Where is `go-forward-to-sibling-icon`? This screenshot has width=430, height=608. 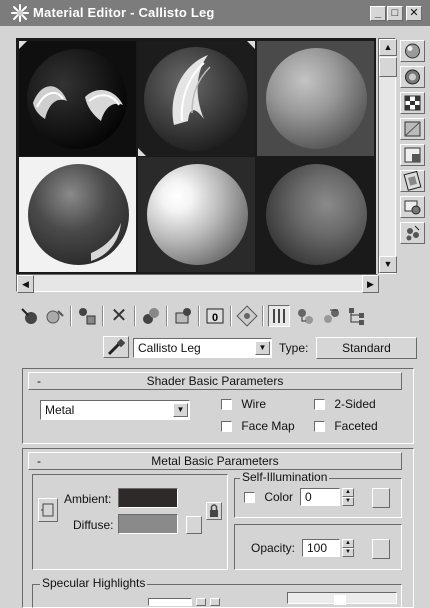
go-forward-to-sibling-icon is located at coordinates (331, 316).